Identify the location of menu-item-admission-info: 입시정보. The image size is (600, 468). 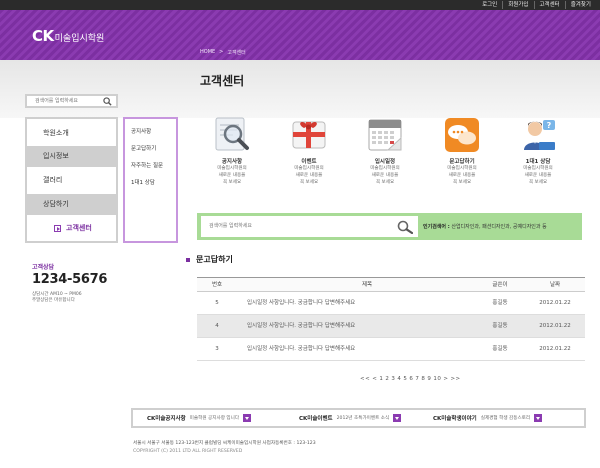
(71, 156).